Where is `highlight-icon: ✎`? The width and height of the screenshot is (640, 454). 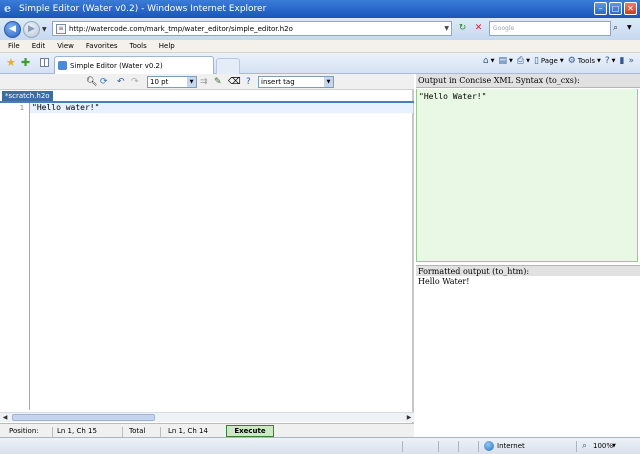 highlight-icon: ✎ is located at coordinates (218, 82).